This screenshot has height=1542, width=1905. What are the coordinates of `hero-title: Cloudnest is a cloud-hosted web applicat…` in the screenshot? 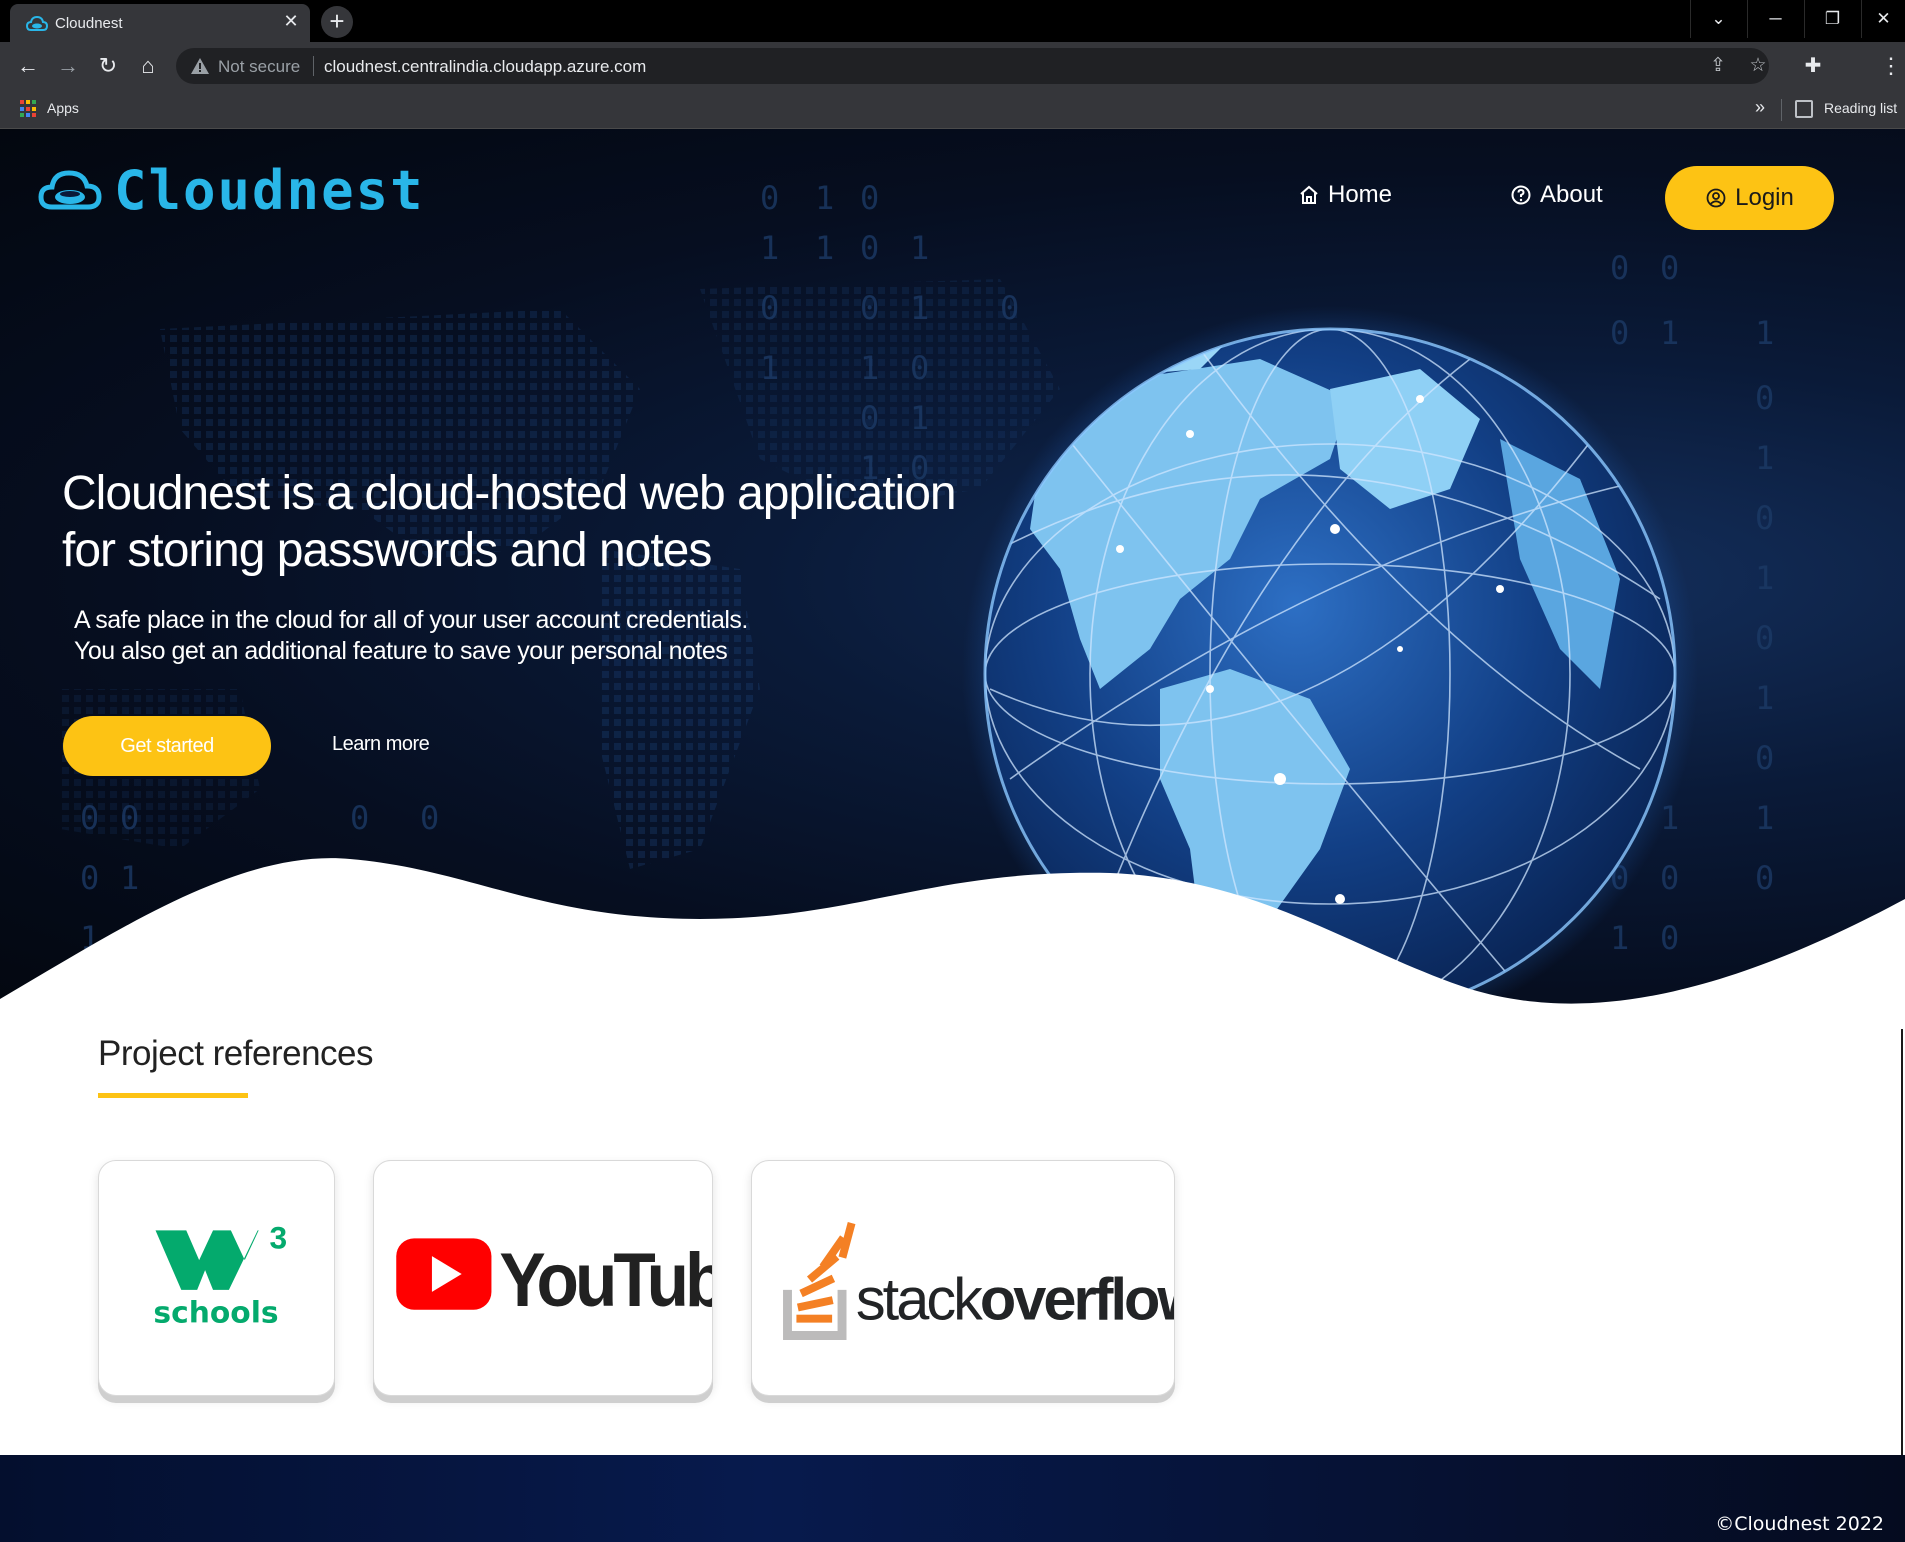 It's located at (509, 522).